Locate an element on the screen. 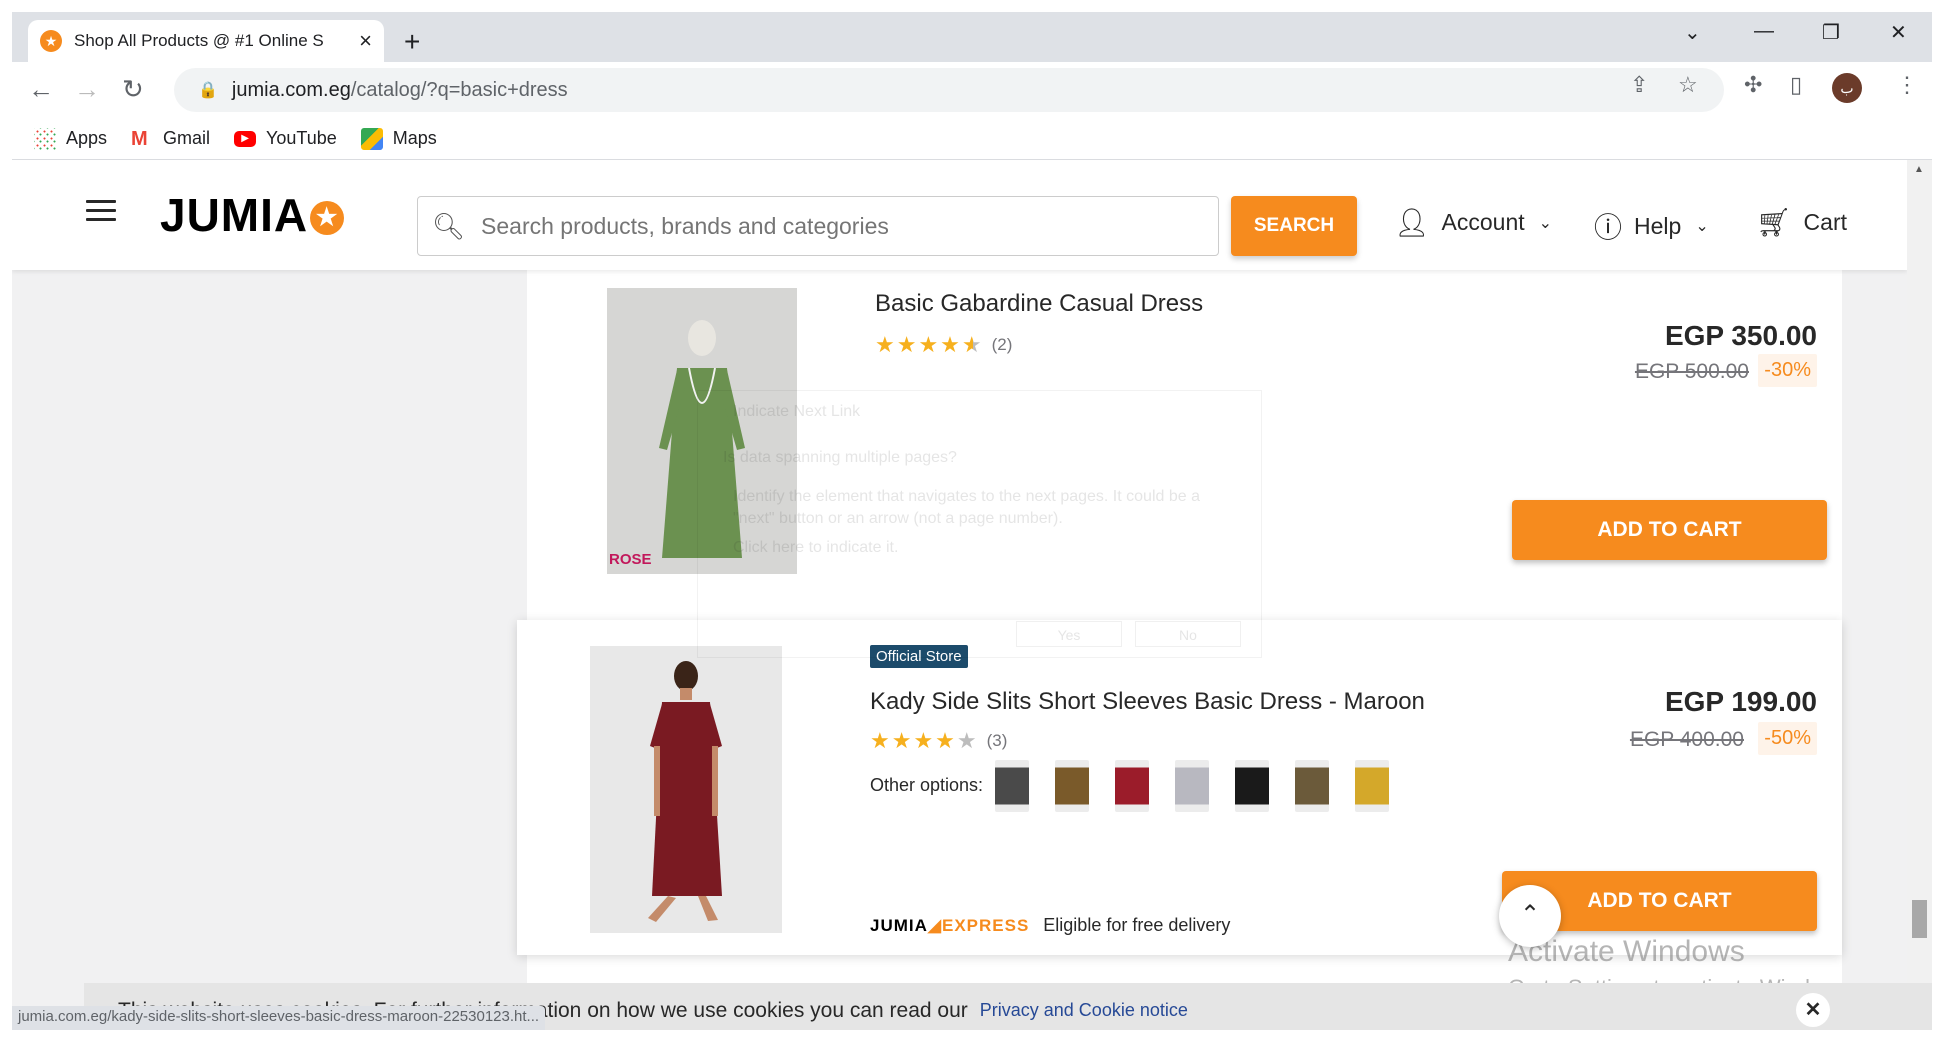 This screenshot has height=1042, width=1942. jumia-express-logo: JUMIA◢EXPRESS is located at coordinates (949, 926).